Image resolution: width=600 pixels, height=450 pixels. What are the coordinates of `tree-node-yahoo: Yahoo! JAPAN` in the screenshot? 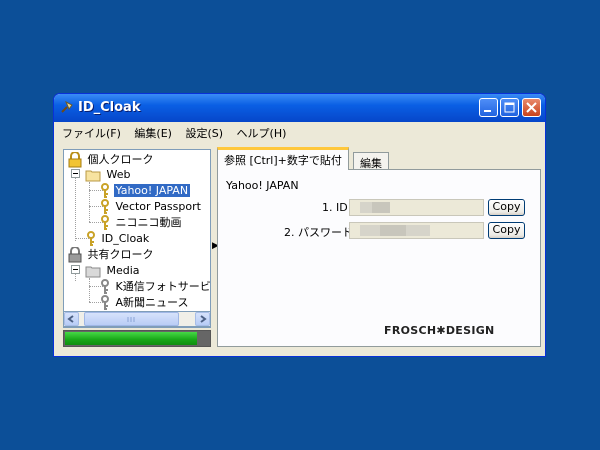 It's located at (145, 191).